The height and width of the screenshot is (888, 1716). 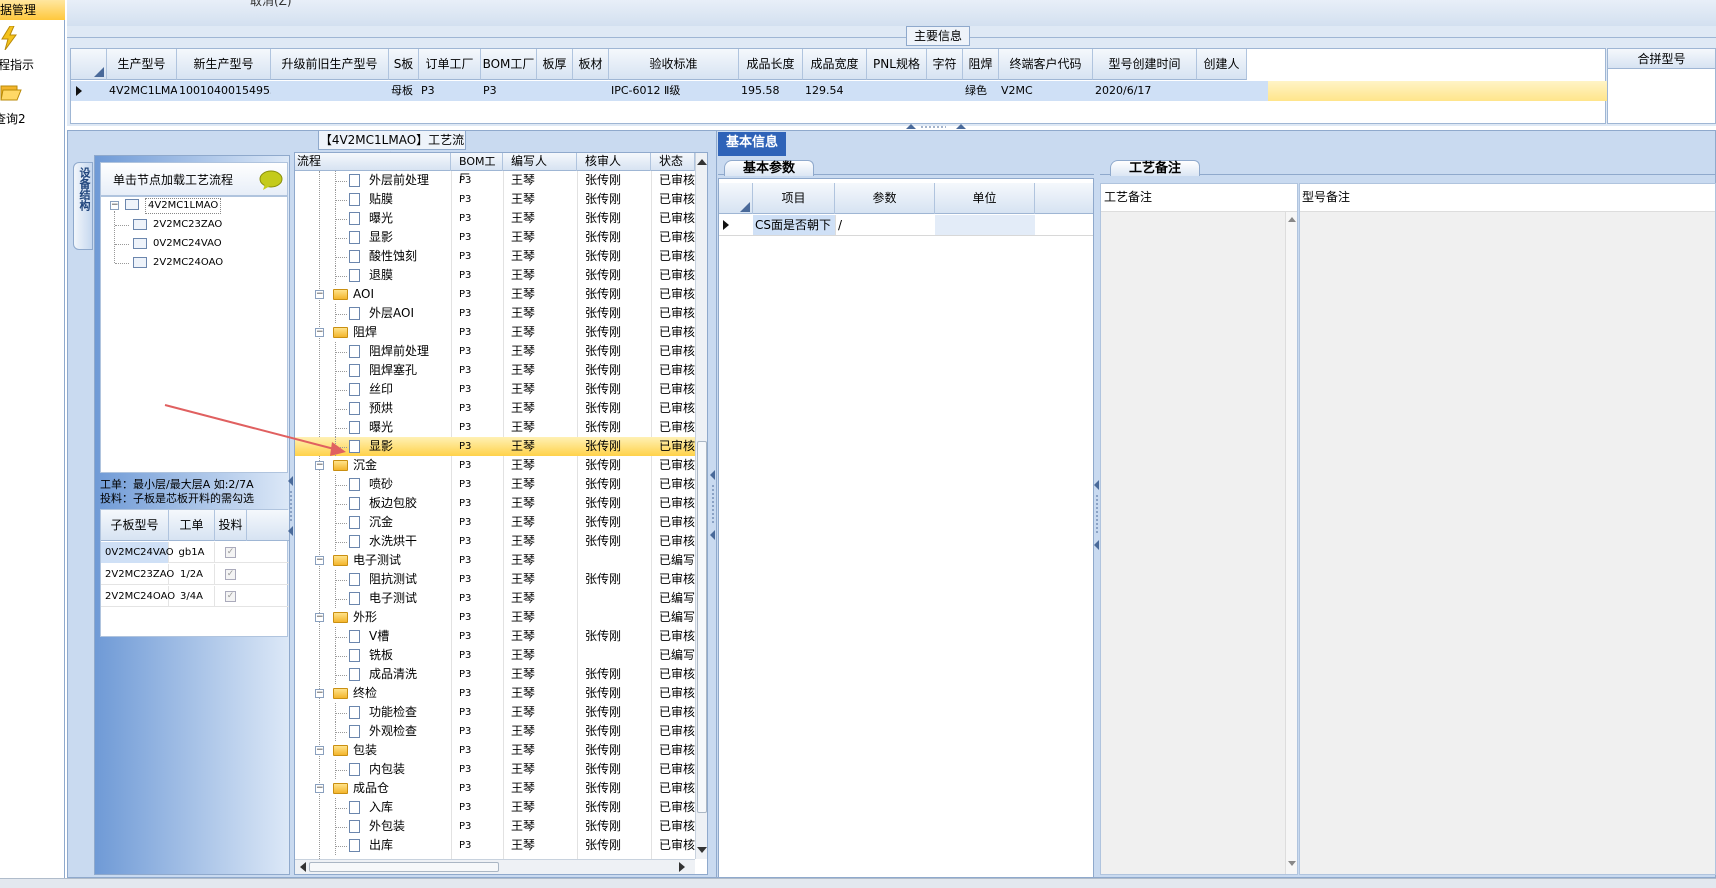 I want to click on column-header: 板材, so click(x=591, y=64).